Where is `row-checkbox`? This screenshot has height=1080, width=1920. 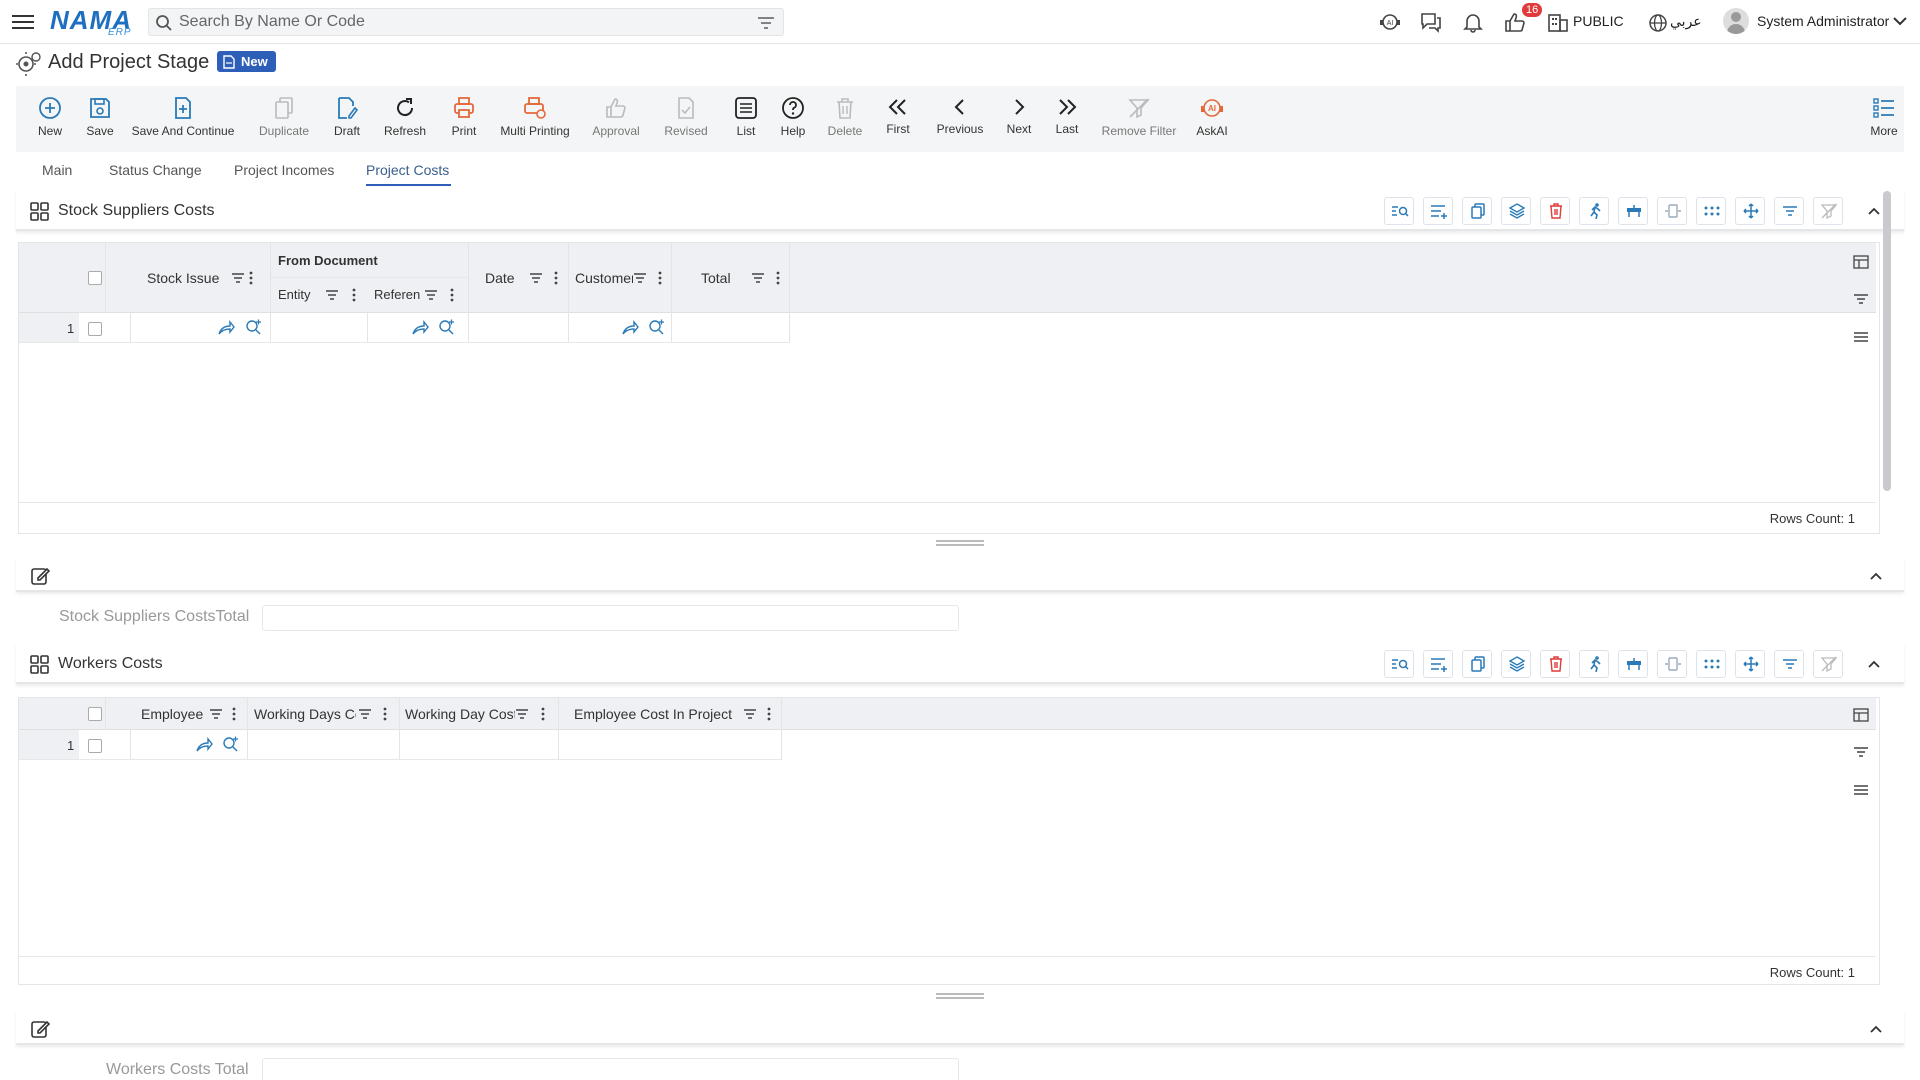
row-checkbox is located at coordinates (95, 329).